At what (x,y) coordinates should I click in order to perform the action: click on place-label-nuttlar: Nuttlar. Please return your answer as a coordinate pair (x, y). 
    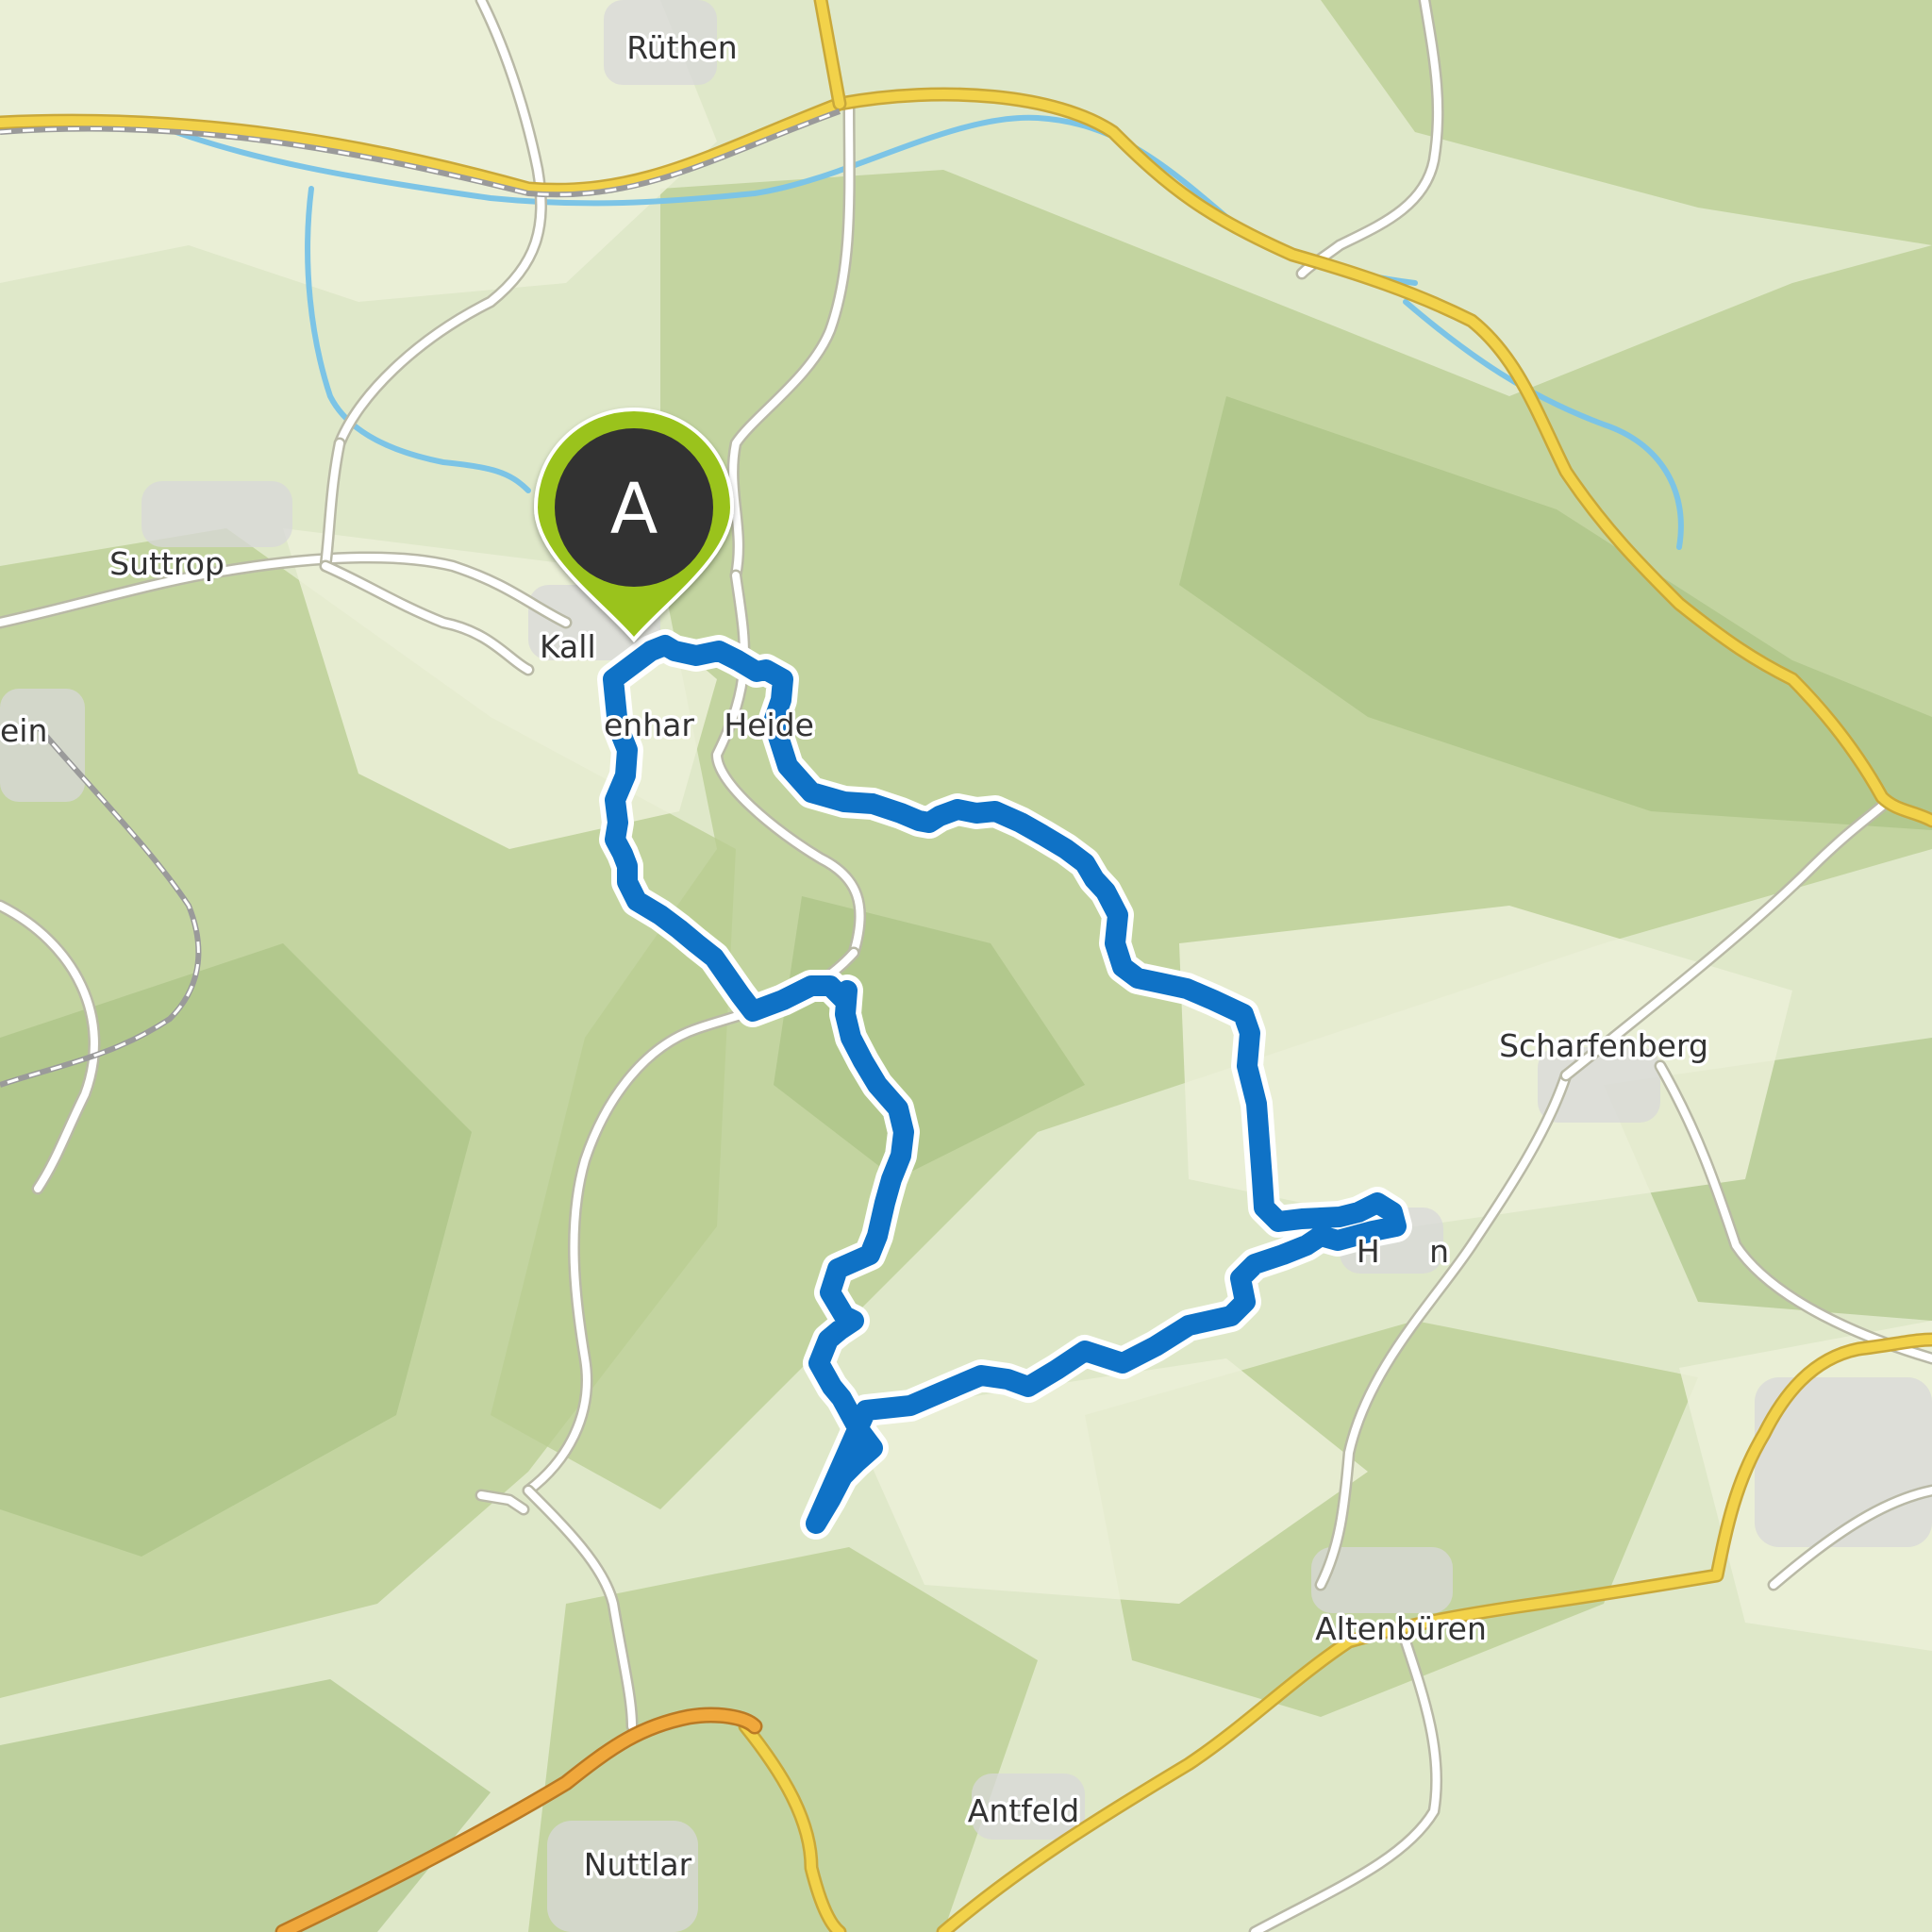
    Looking at the image, I should click on (638, 1865).